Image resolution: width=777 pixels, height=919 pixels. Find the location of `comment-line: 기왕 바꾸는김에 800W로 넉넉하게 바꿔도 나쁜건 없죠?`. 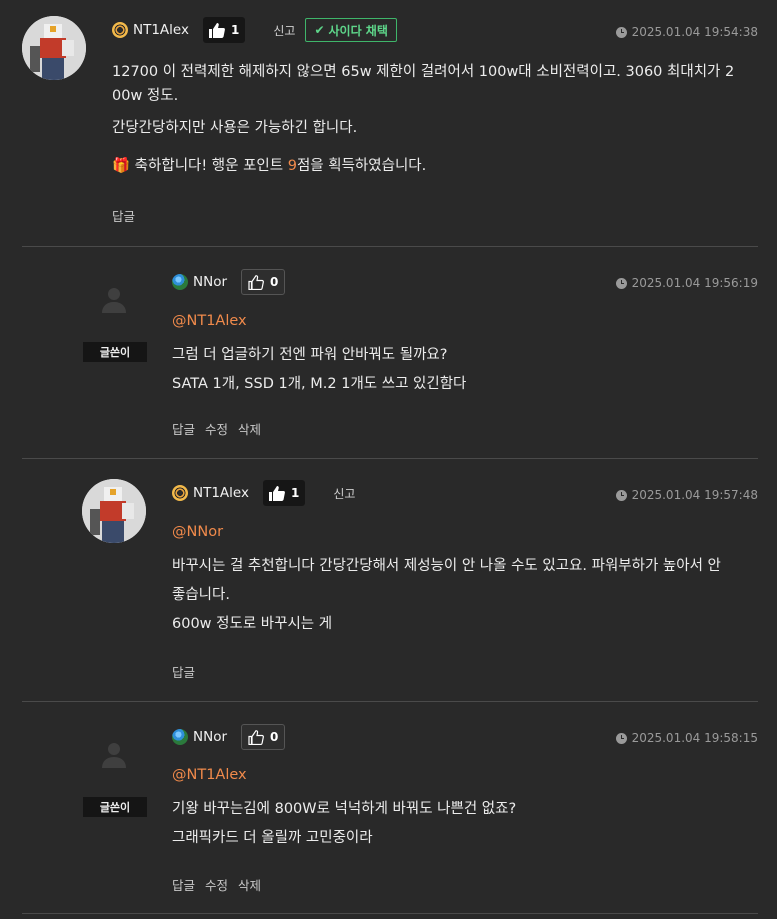

comment-line: 기왕 바꾸는김에 800W로 넉넉하게 바꿔도 나쁜건 없죠? is located at coordinates (344, 809).